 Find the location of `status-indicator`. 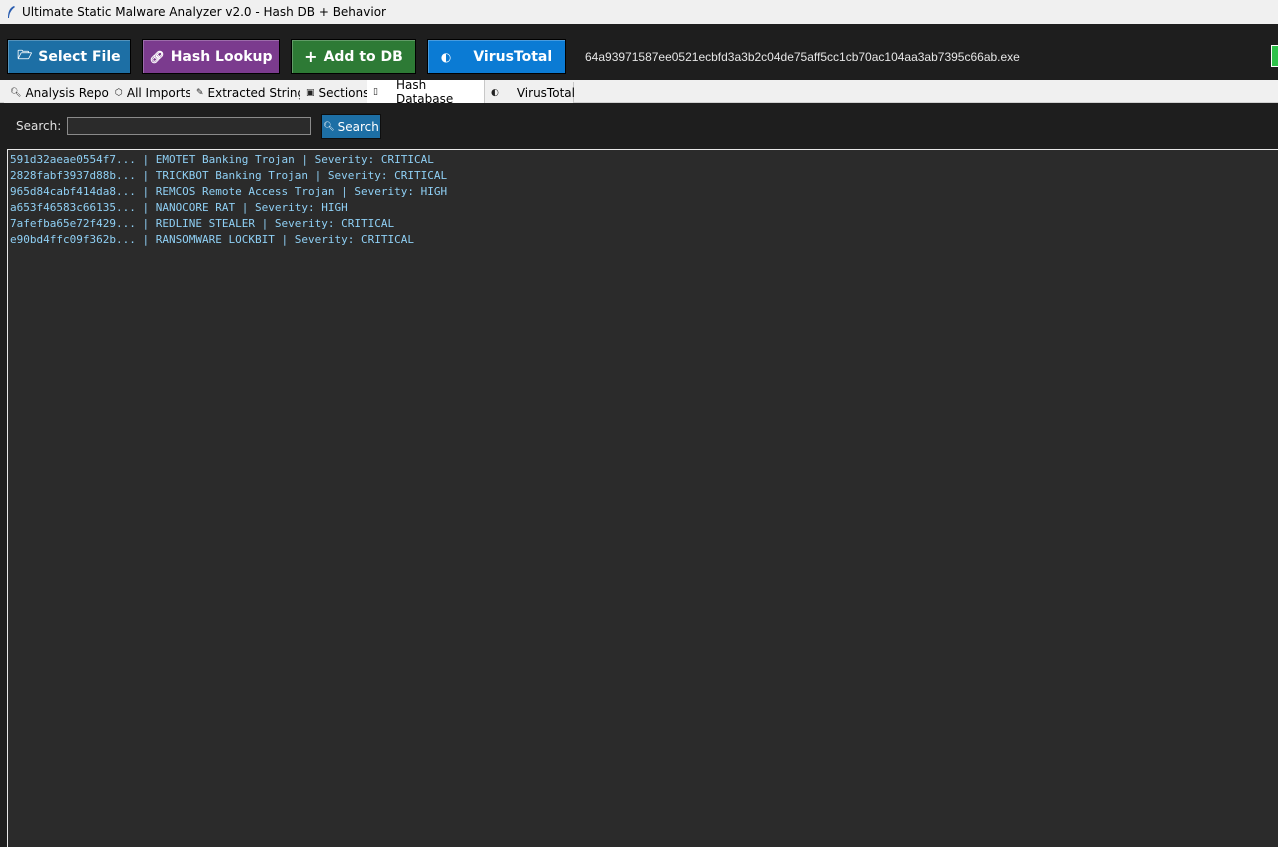

status-indicator is located at coordinates (1274, 56).